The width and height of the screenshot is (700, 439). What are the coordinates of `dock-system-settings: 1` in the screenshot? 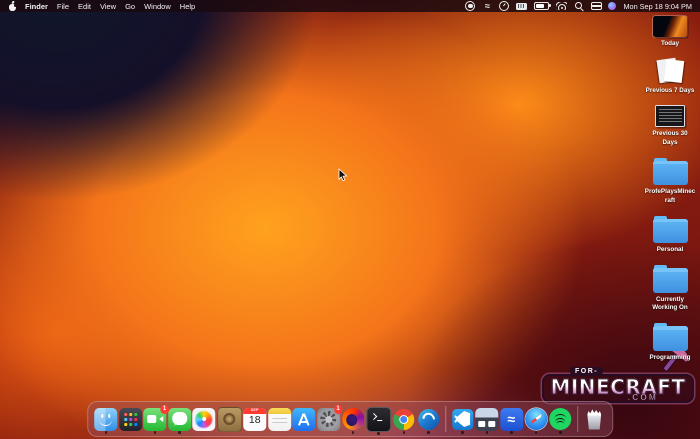 It's located at (329, 418).